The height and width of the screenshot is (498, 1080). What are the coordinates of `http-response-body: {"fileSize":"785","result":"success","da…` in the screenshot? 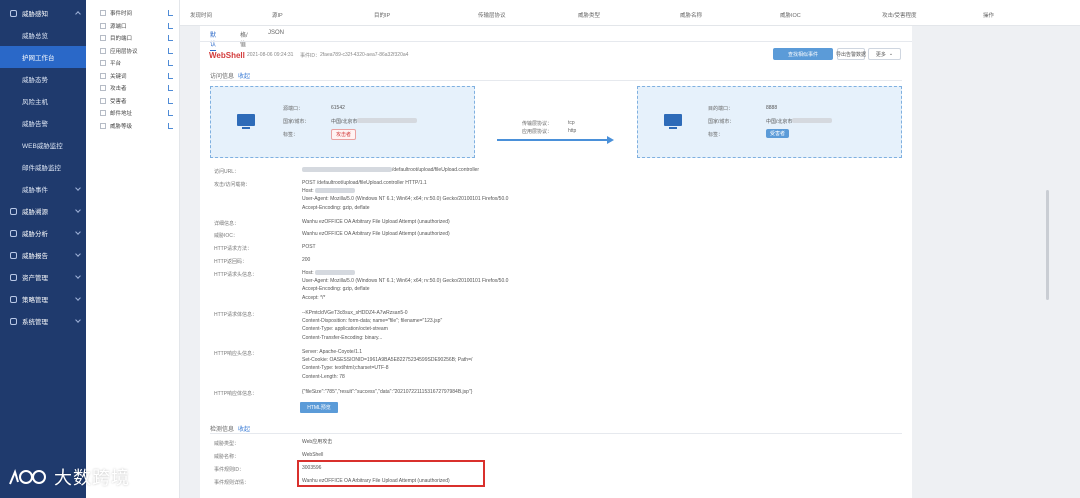 It's located at (387, 392).